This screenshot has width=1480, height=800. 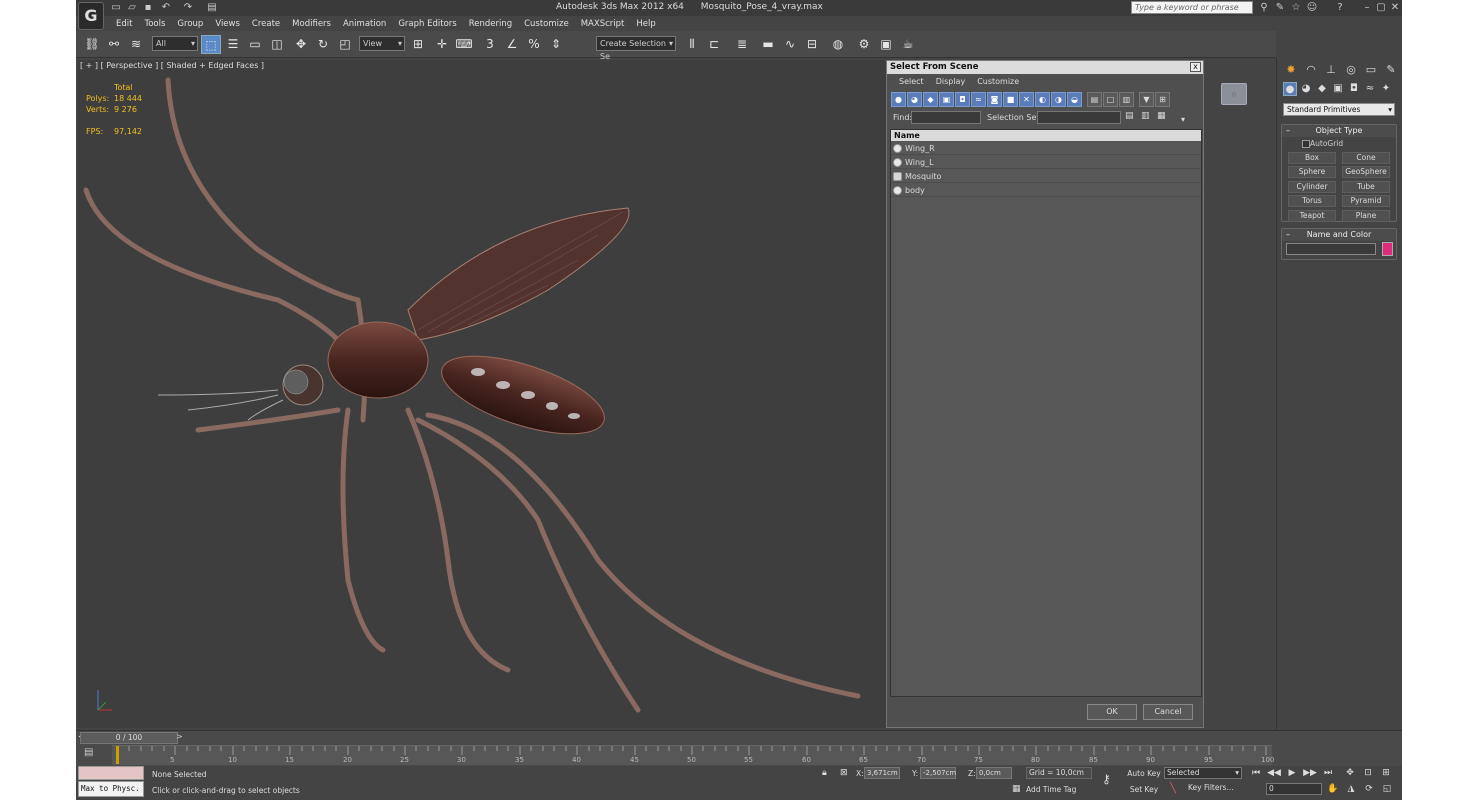 What do you see at coordinates (1351, 69) in the screenshot?
I see `motion-tab-icon: ◎` at bounding box center [1351, 69].